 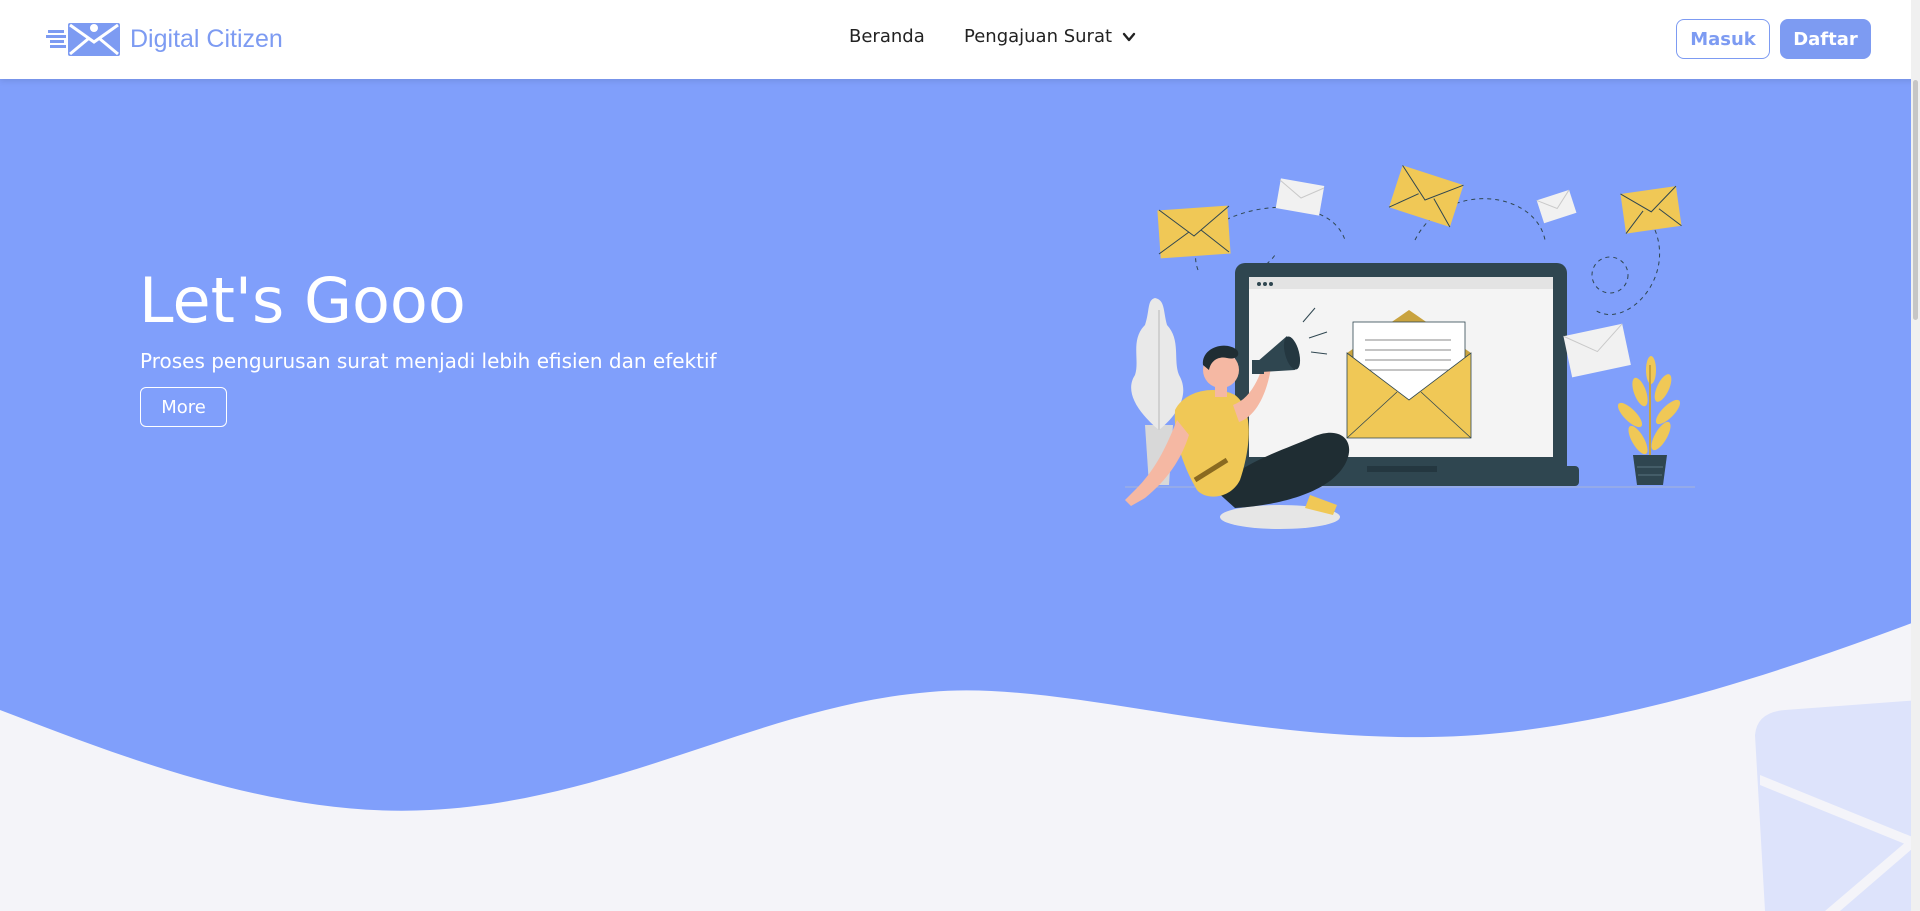 I want to click on brand: Digital Citizen, so click(x=164, y=39).